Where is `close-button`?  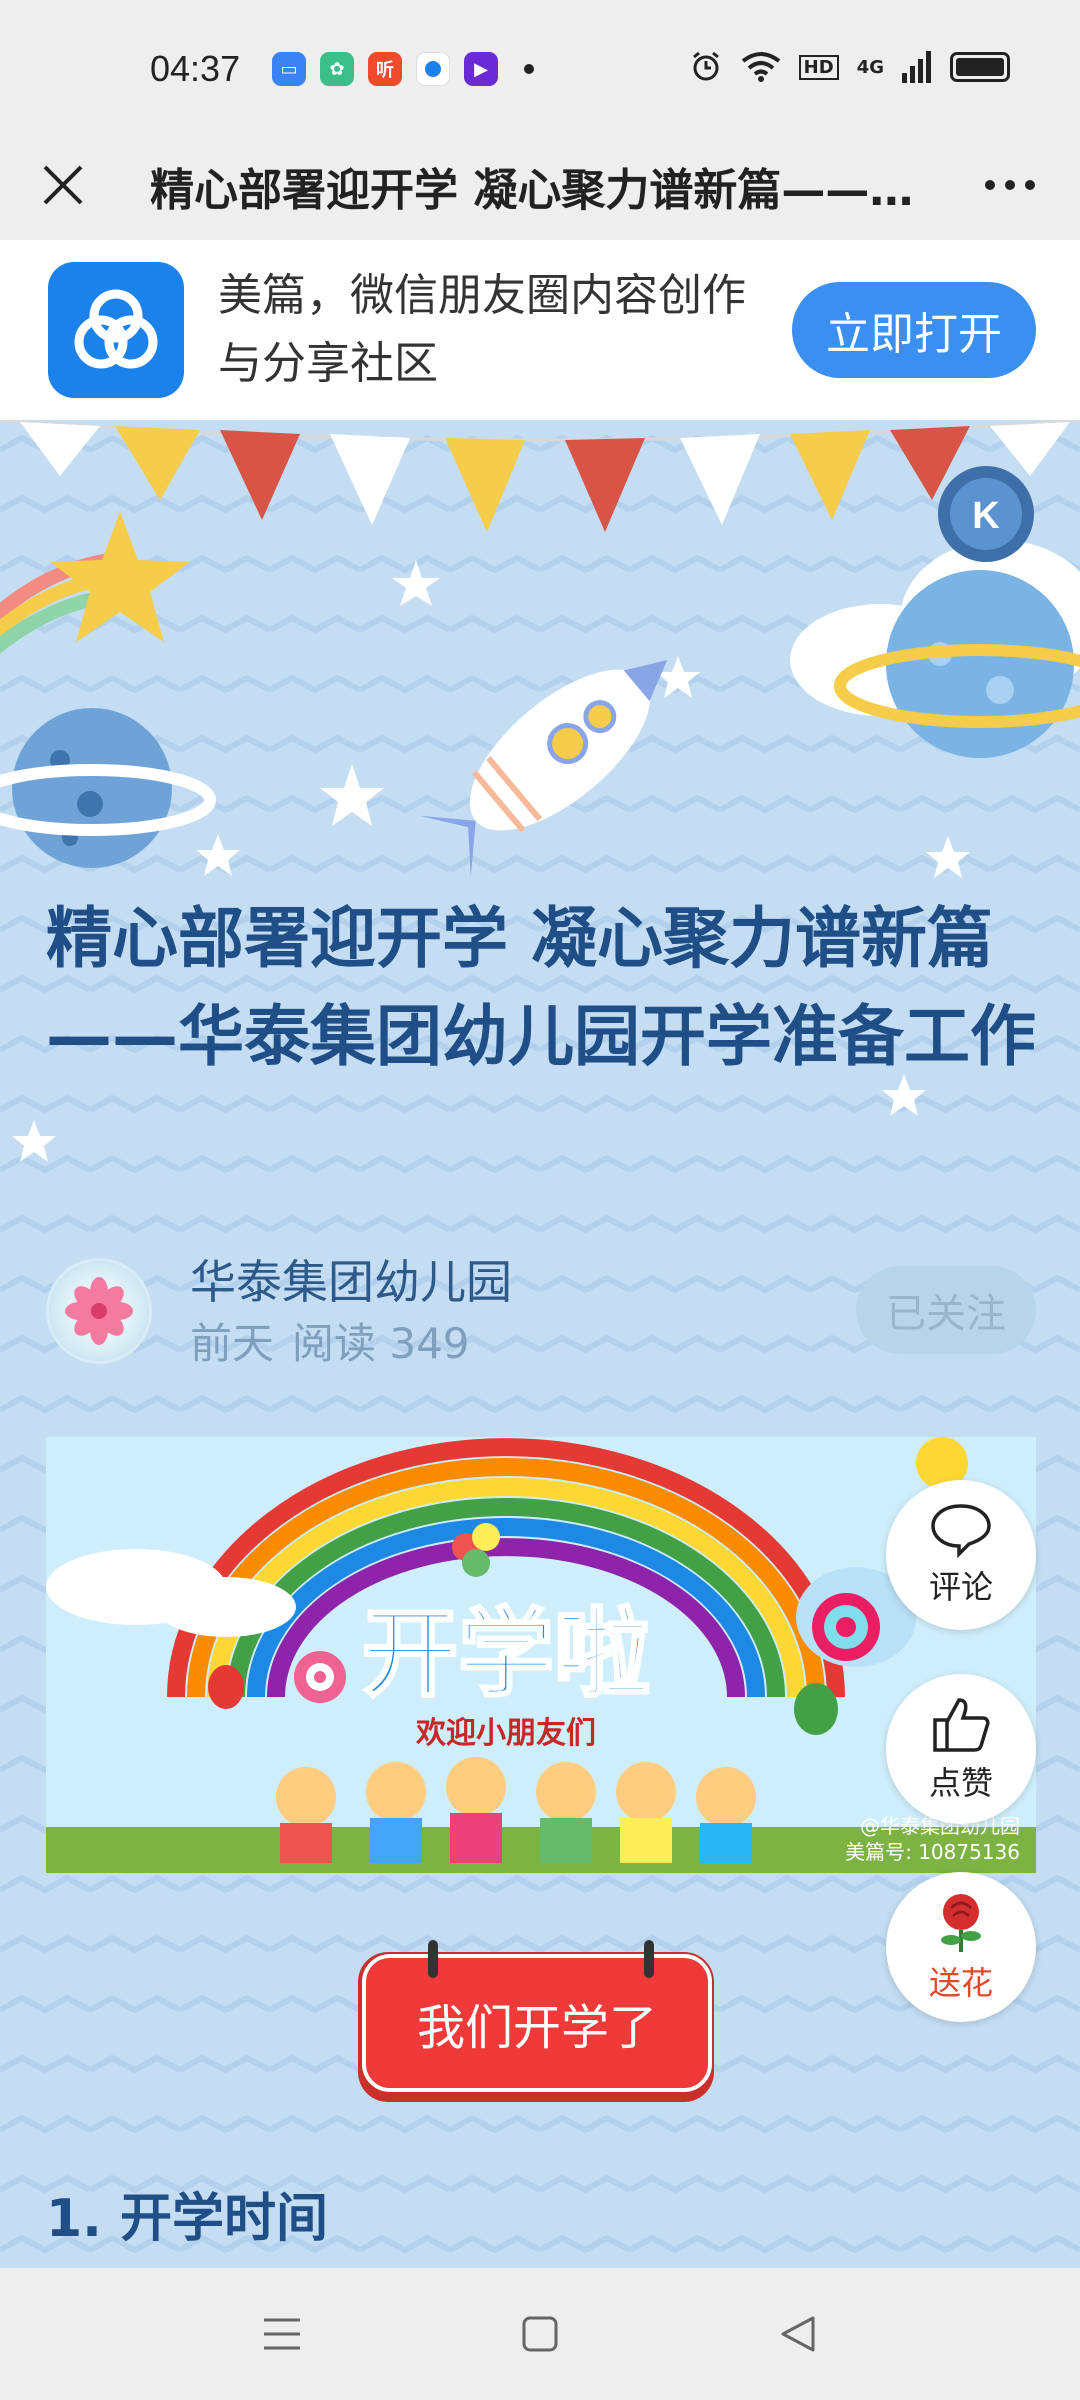 close-button is located at coordinates (63, 185).